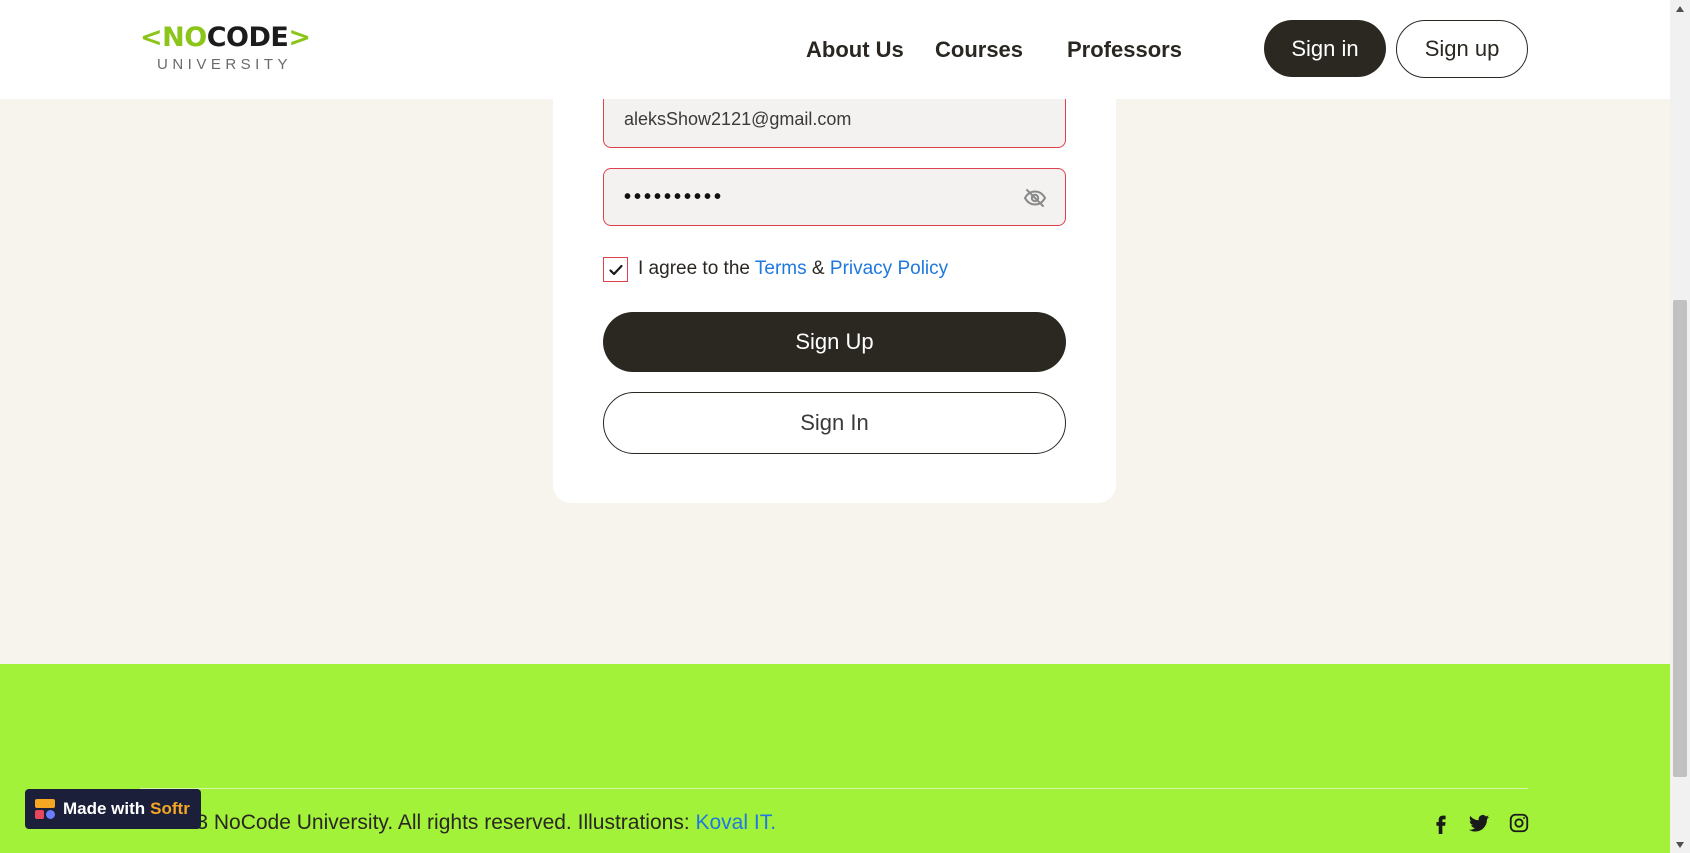 Image resolution: width=1690 pixels, height=853 pixels. I want to click on agree-checkbox, so click(615, 269).